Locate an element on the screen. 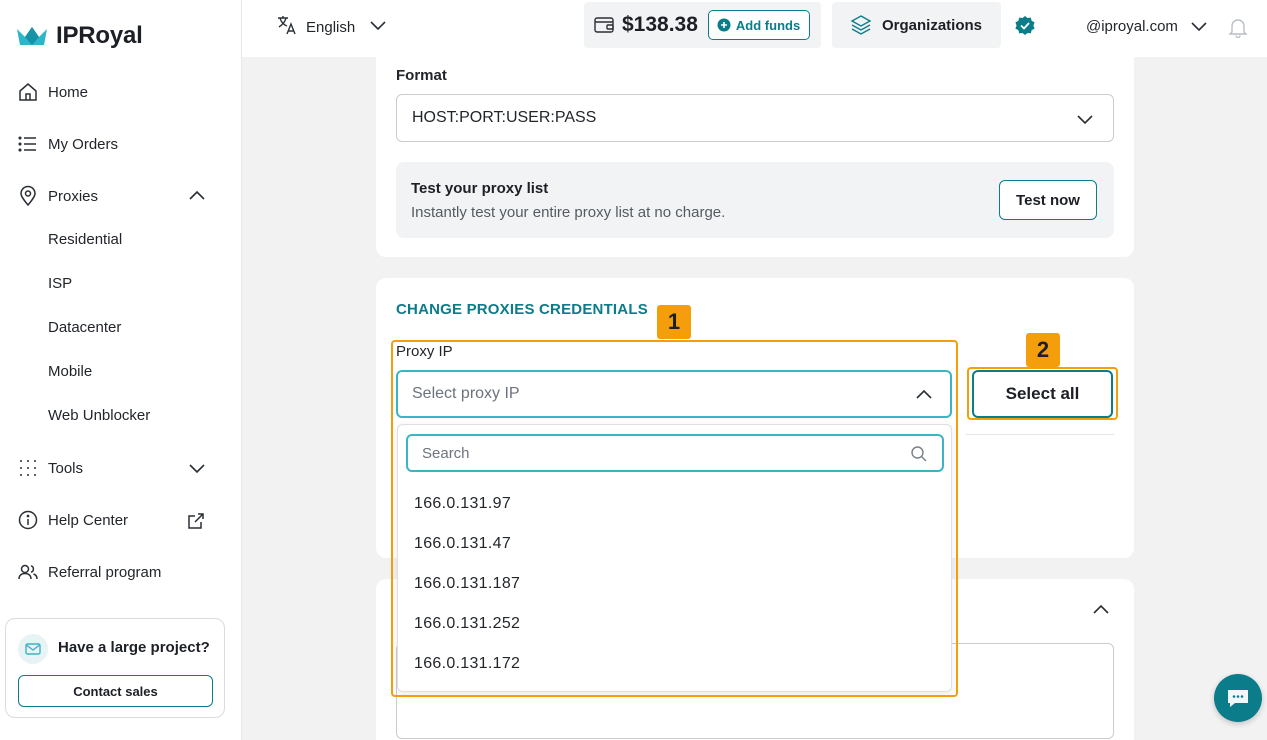 Image resolution: width=1267 pixels, height=740 pixels. chat-button is located at coordinates (1238, 698).